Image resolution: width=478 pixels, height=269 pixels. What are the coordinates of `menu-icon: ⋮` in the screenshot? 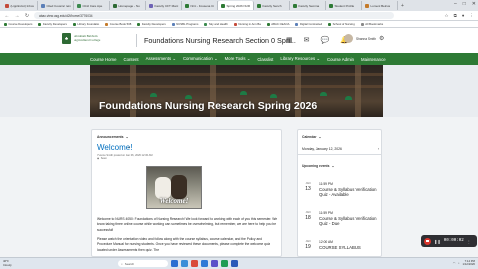 It's located at (472, 16).